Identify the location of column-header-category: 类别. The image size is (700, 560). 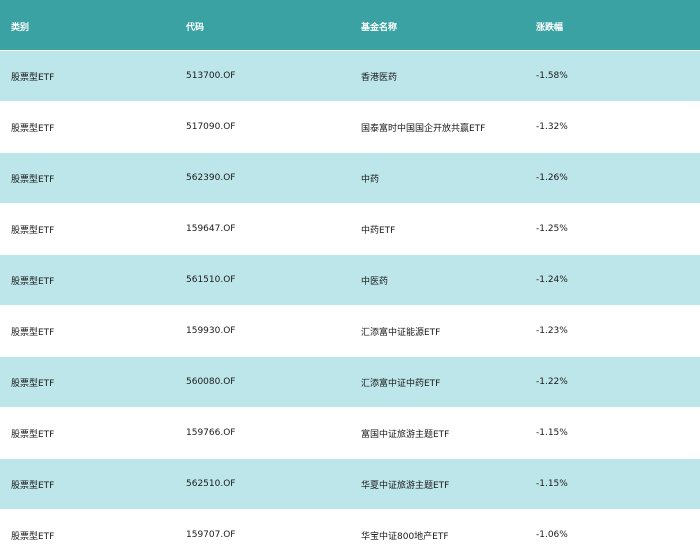
(87, 25).